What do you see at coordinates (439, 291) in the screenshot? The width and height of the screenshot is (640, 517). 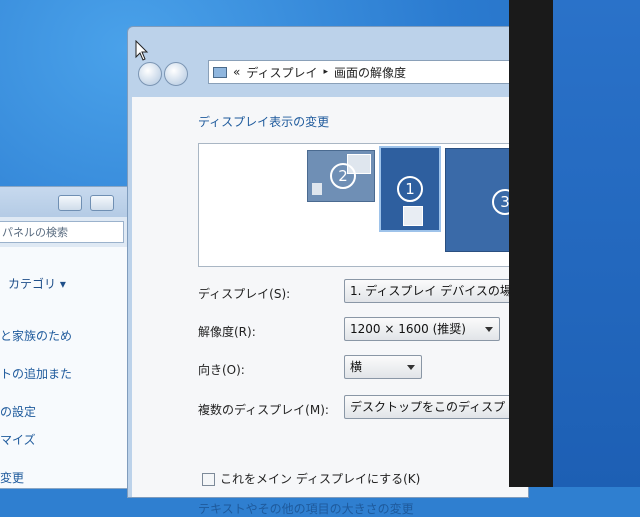 I see `display-select: 1. ディスプレイ デバイスの場` at bounding box center [439, 291].